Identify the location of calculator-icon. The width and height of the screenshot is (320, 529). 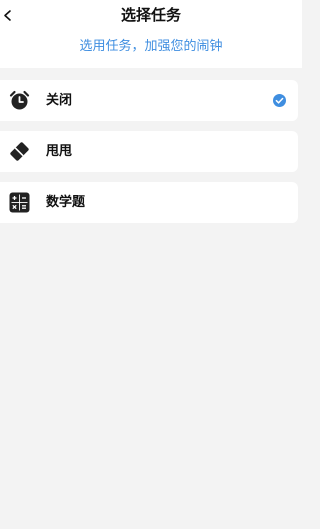
(19, 202).